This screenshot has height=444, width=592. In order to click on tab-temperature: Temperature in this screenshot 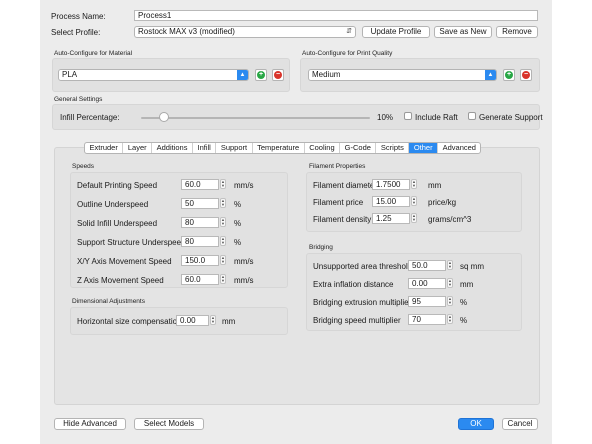, I will do `click(279, 148)`.